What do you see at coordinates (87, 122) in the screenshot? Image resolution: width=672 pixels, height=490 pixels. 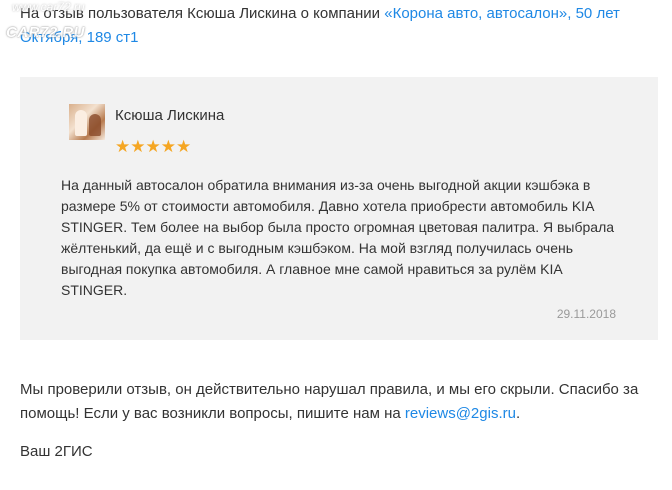 I see `avatar` at bounding box center [87, 122].